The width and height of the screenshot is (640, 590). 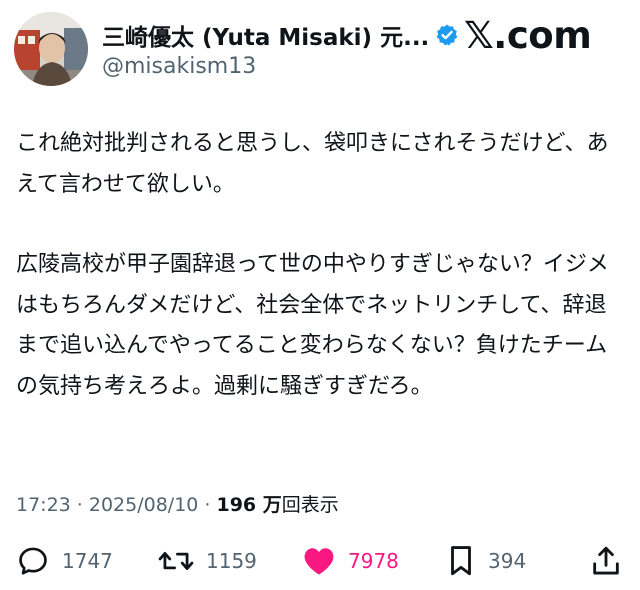 What do you see at coordinates (507, 561) in the screenshot?
I see `bookmark-count: 394` at bounding box center [507, 561].